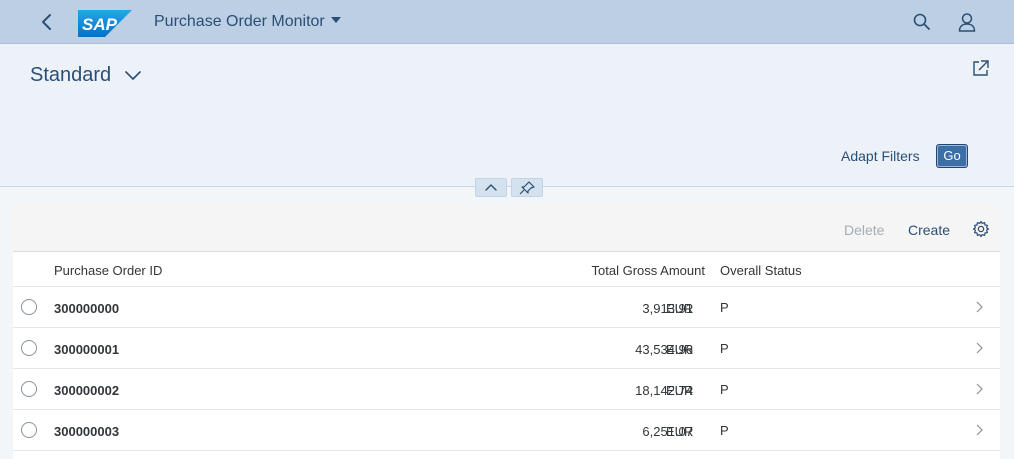 The height and width of the screenshot is (459, 1014). I want to click on shell-bar: SAP Purchase Order Monitor, so click(507, 22).